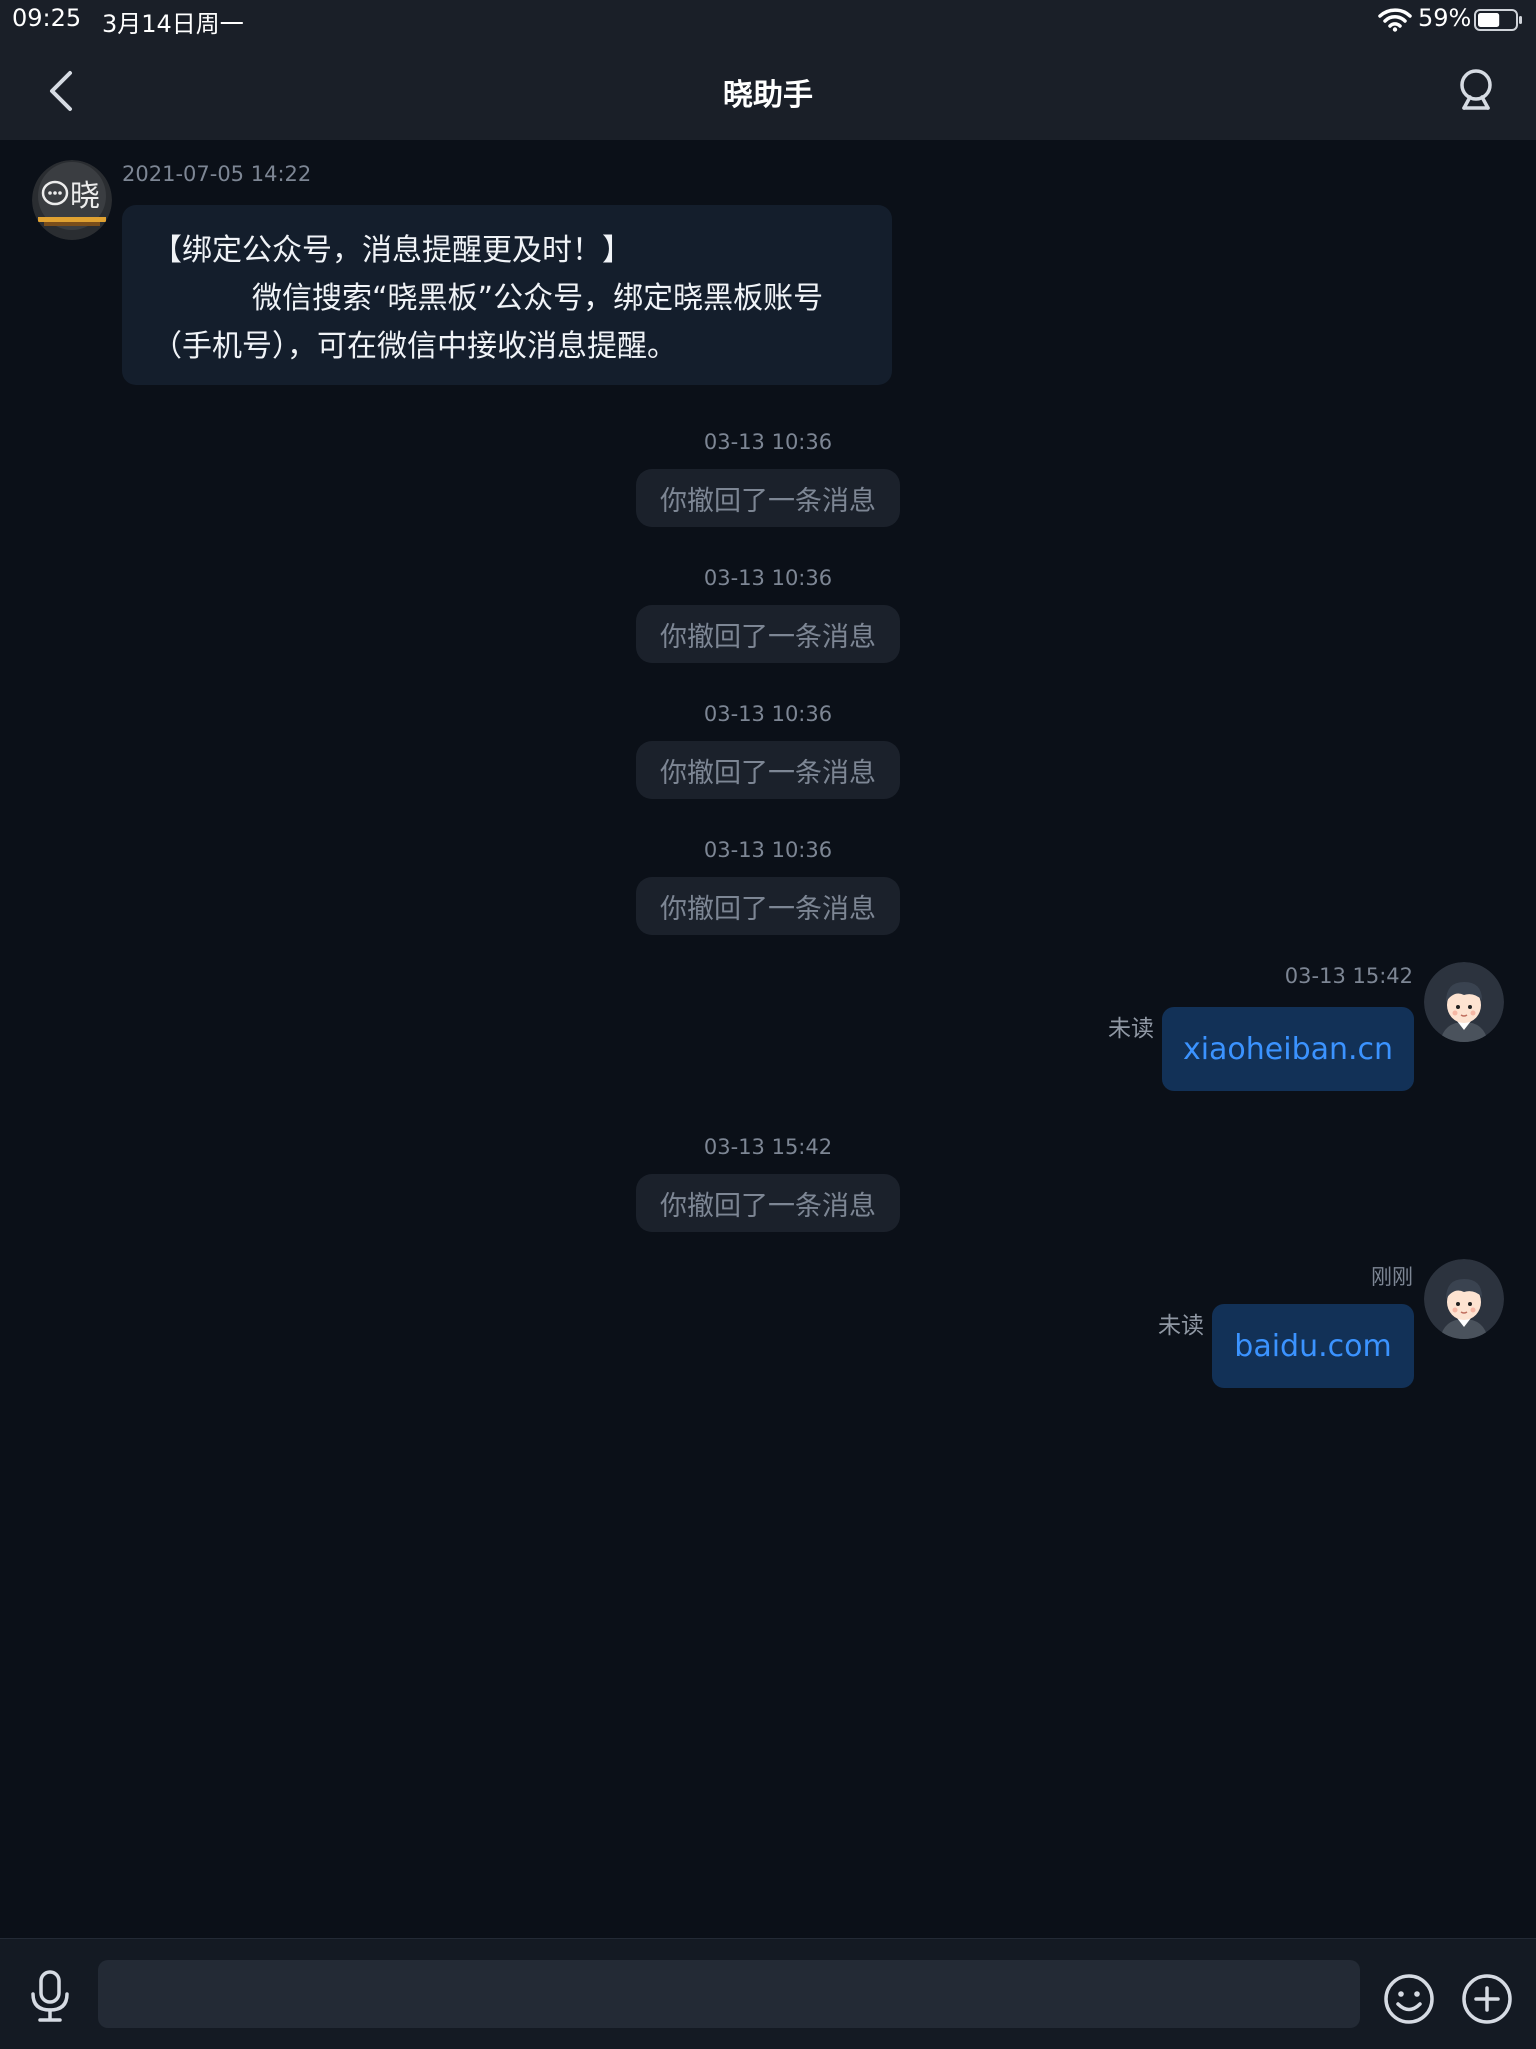 This screenshot has width=1536, height=2049. Describe the element at coordinates (1392, 1277) in the screenshot. I see `message-timestamp: 刚刚` at that location.